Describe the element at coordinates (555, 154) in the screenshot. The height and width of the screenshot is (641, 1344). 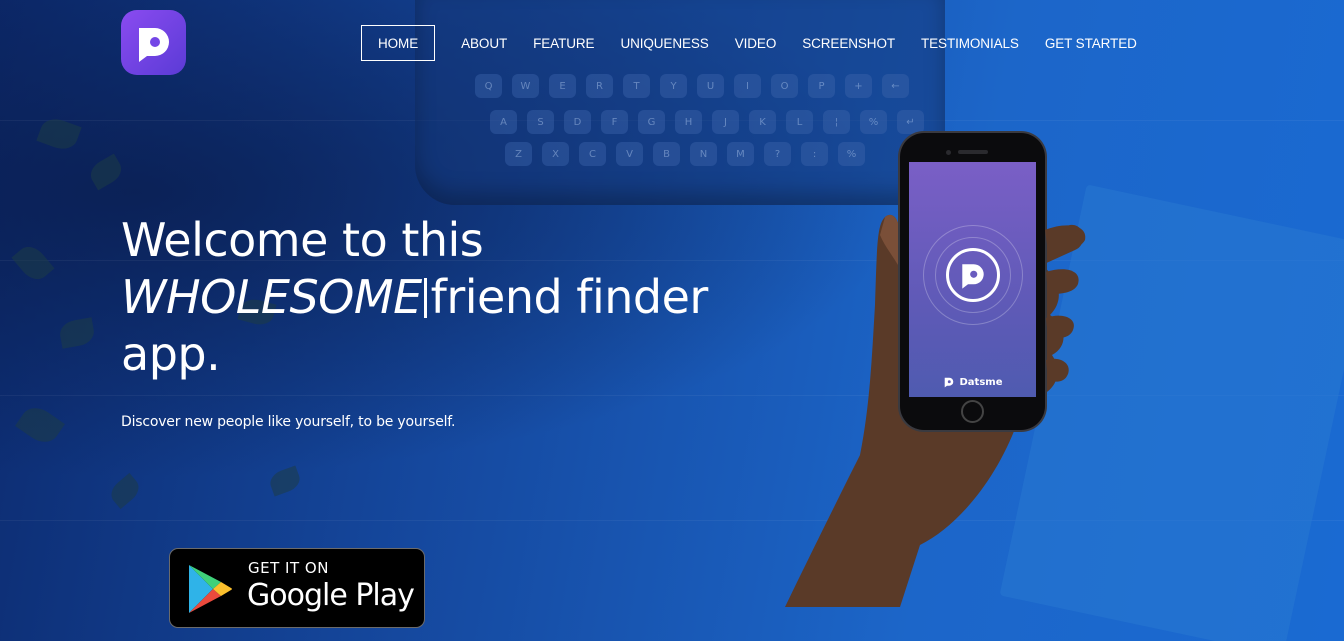
I see `typewriter-key: X` at that location.